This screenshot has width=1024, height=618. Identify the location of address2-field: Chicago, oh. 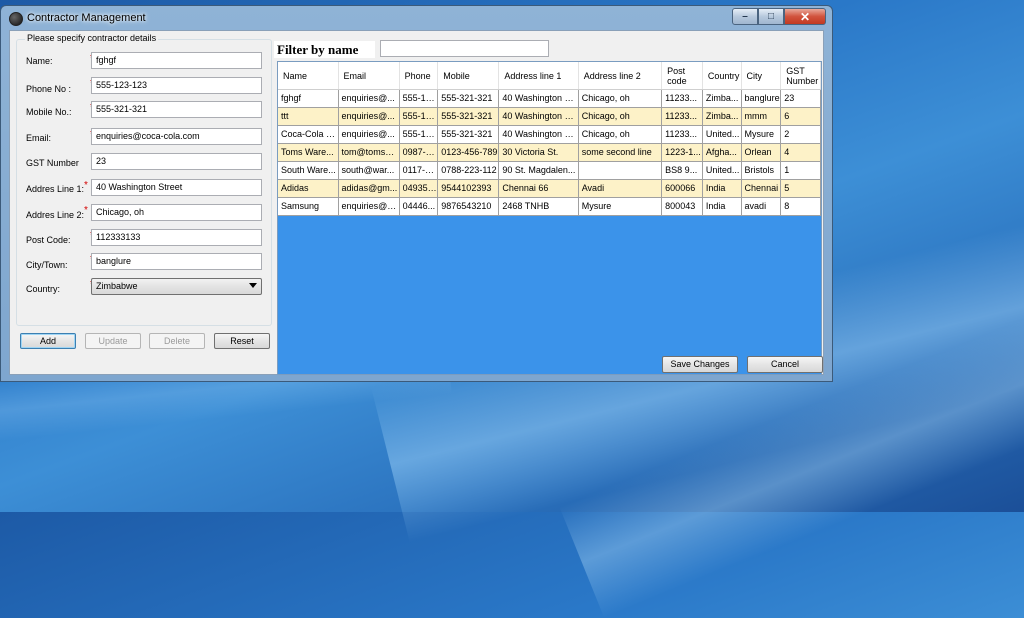
(176, 212).